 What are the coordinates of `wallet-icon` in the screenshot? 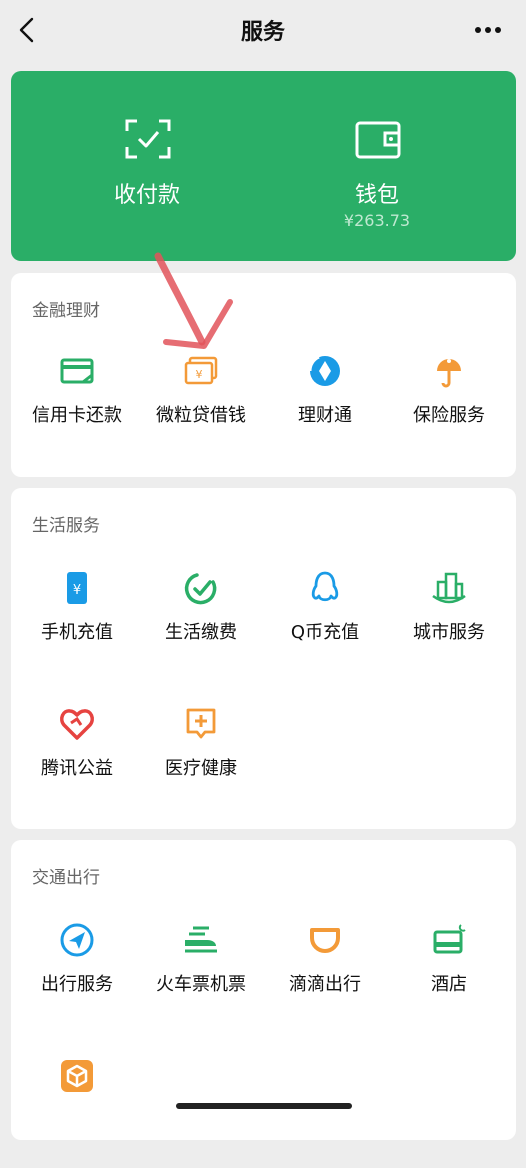 It's located at (378, 140).